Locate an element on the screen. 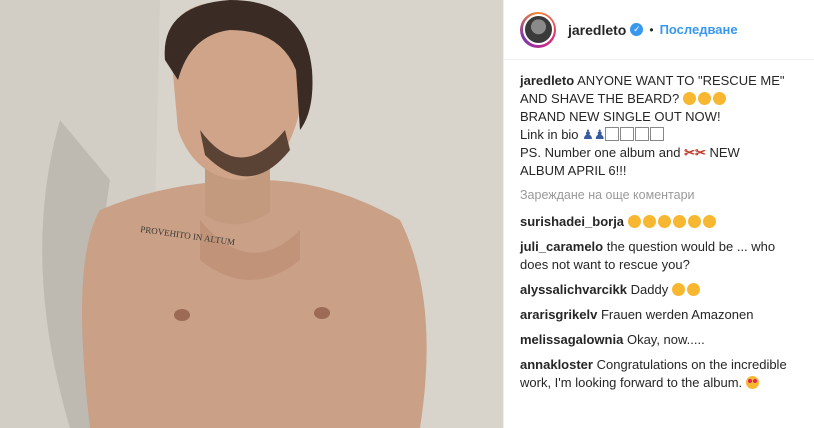 Image resolution: width=814 pixels, height=428 pixels. story-ring is located at coordinates (538, 29).